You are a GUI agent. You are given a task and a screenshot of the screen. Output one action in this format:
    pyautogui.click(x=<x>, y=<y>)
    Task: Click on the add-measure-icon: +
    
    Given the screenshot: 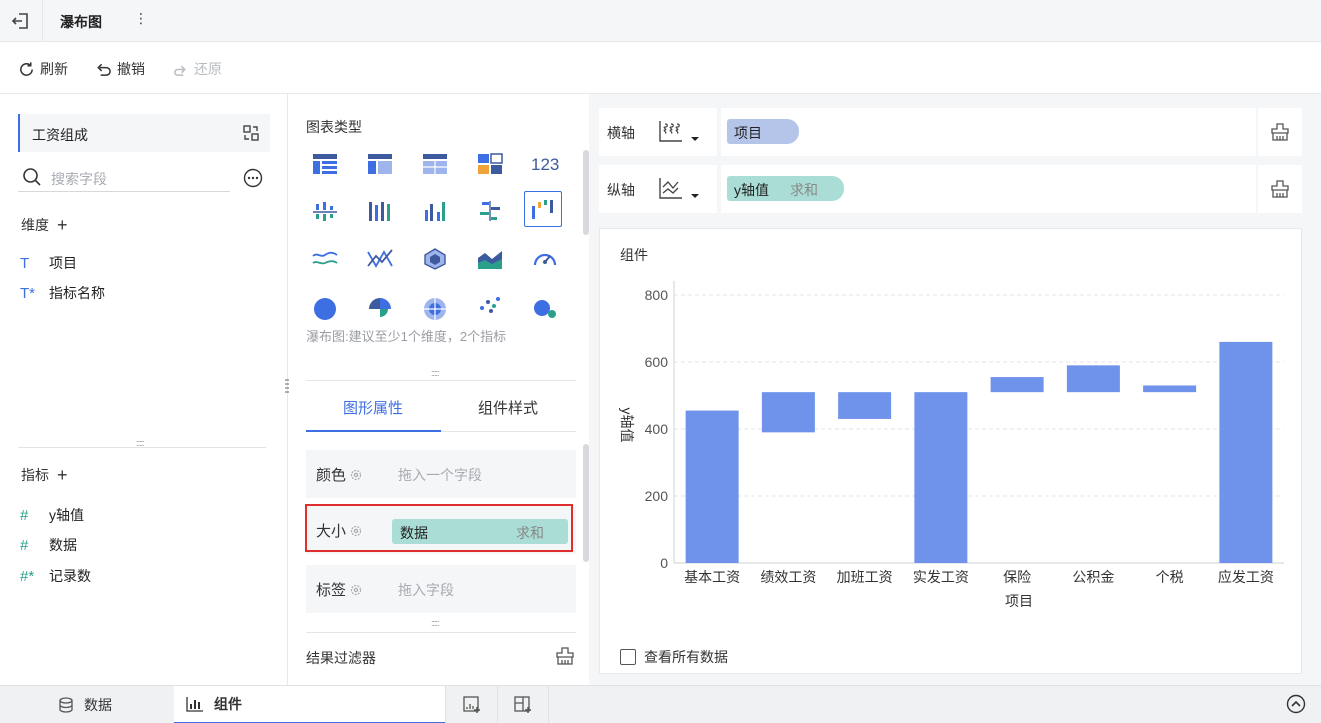 What is the action you would take?
    pyautogui.click(x=62, y=475)
    